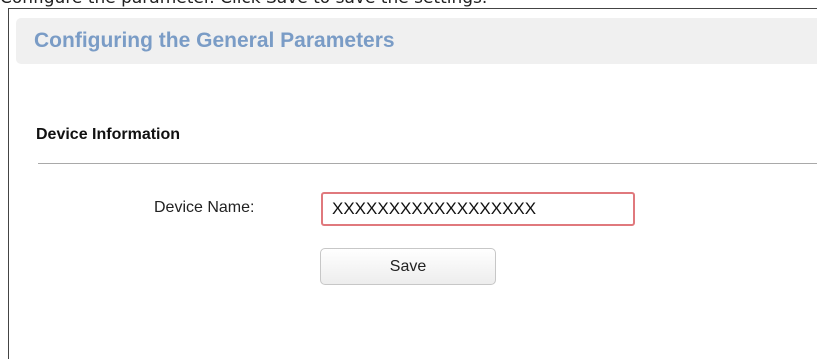  Describe the element at coordinates (408, 266) in the screenshot. I see `save-button: Save` at that location.